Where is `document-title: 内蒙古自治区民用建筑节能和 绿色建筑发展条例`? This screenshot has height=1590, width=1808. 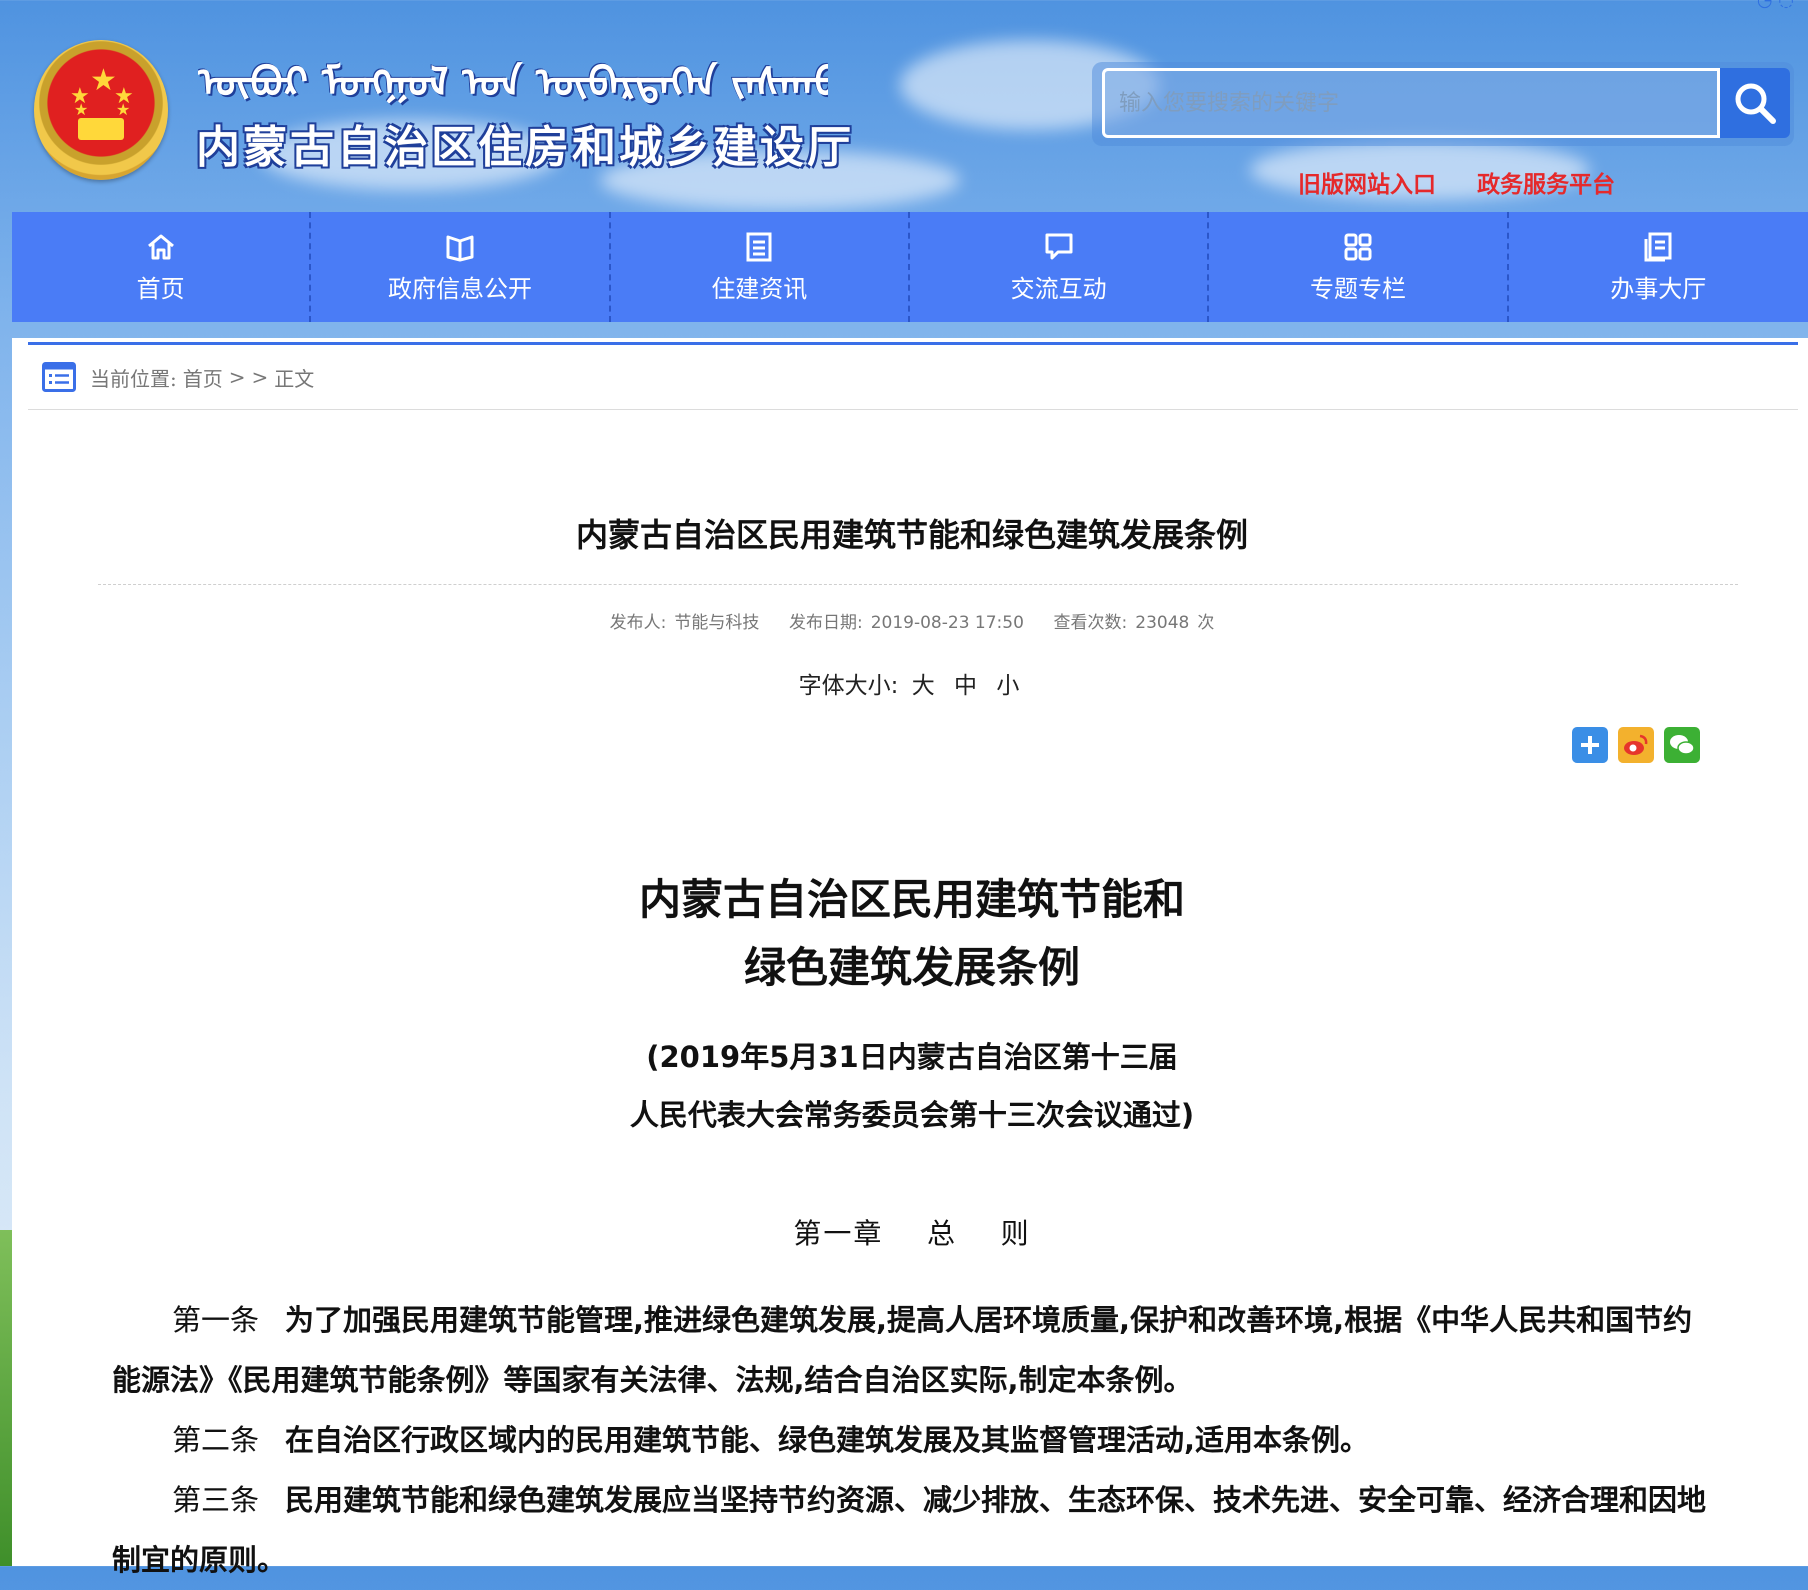
document-title: 内蒙古自治区民用建筑节能和 绿色建筑发展条例 is located at coordinates (910, 934).